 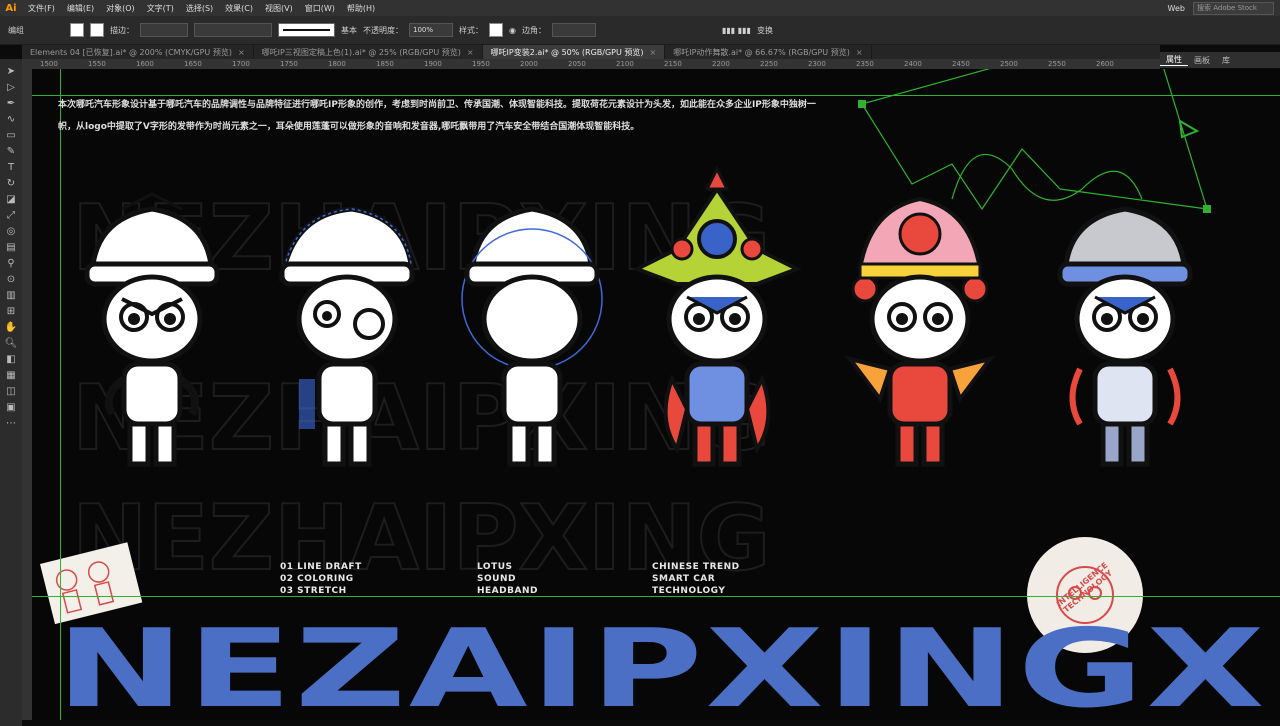 I want to click on right-panel-tabs: 属性 画板 库, so click(x=1220, y=60).